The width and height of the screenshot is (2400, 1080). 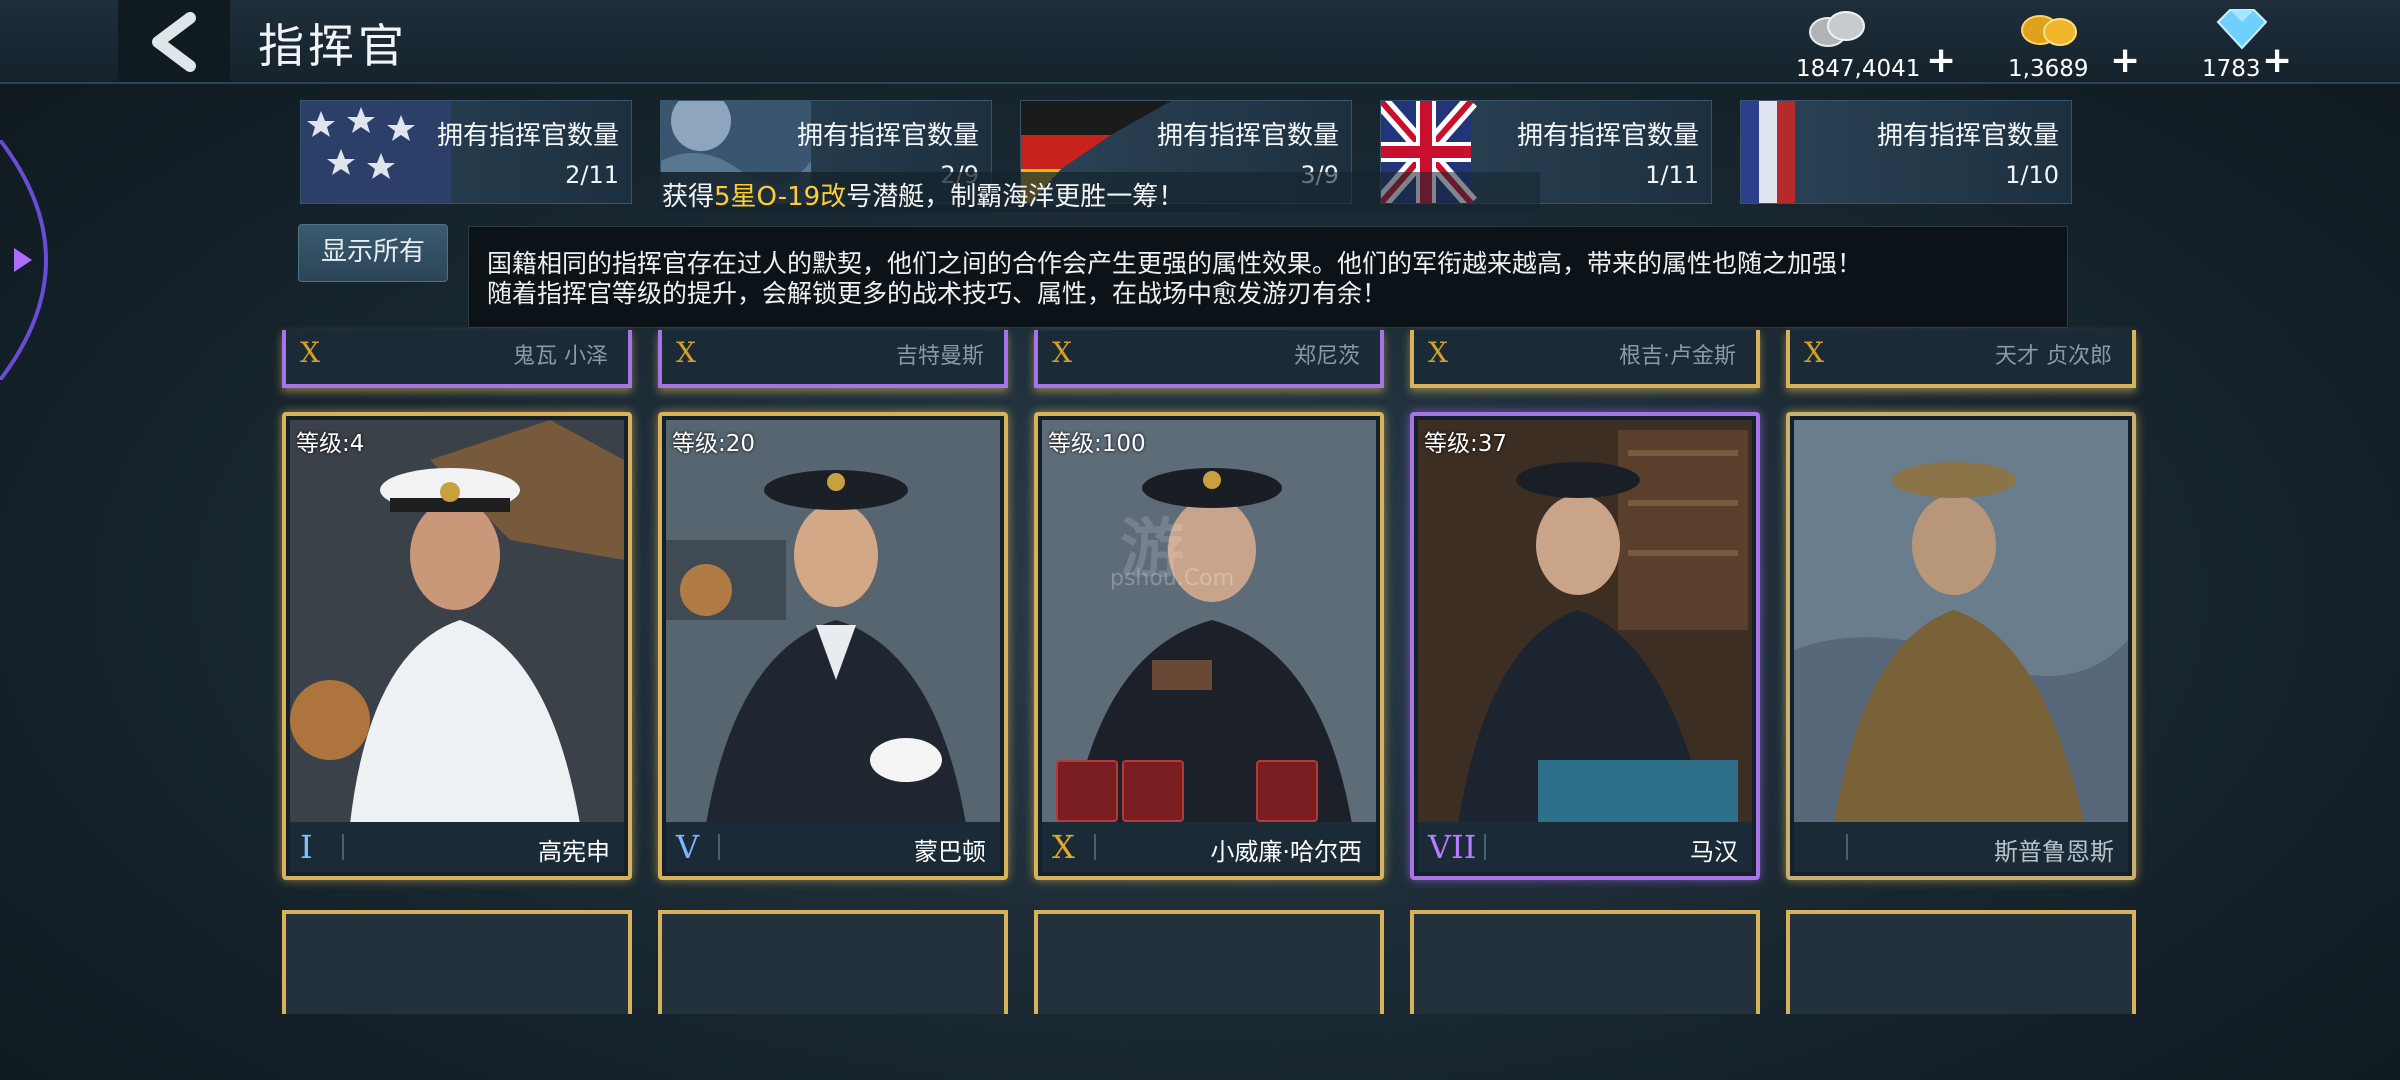 What do you see at coordinates (2231, 69) in the screenshot?
I see `diamond-amount: 1783` at bounding box center [2231, 69].